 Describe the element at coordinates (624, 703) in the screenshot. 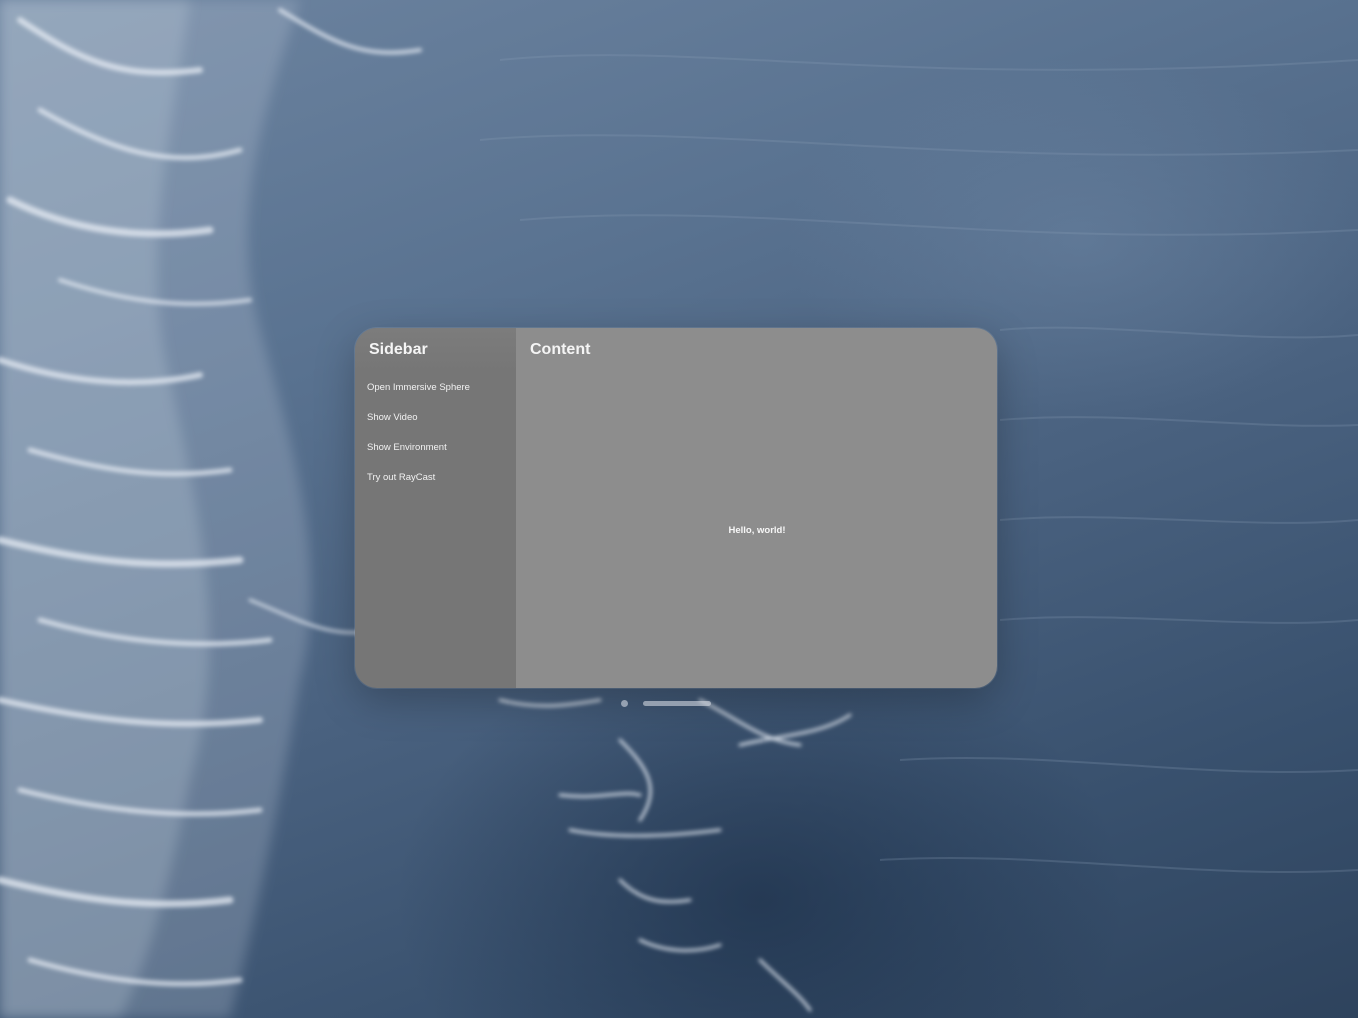

I see `close-dot-icon` at that location.